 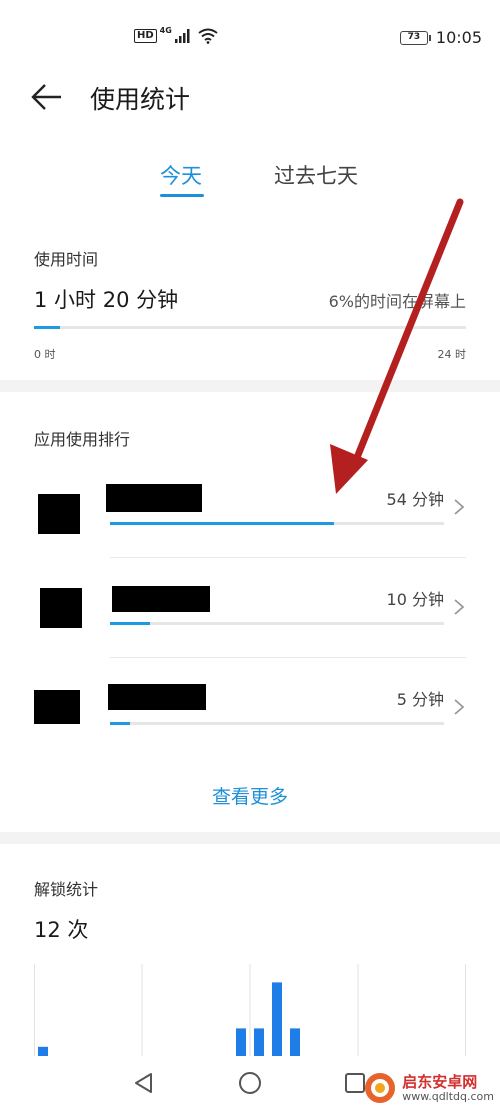 I want to click on square-recents-icon, so click(x=355, y=1083).